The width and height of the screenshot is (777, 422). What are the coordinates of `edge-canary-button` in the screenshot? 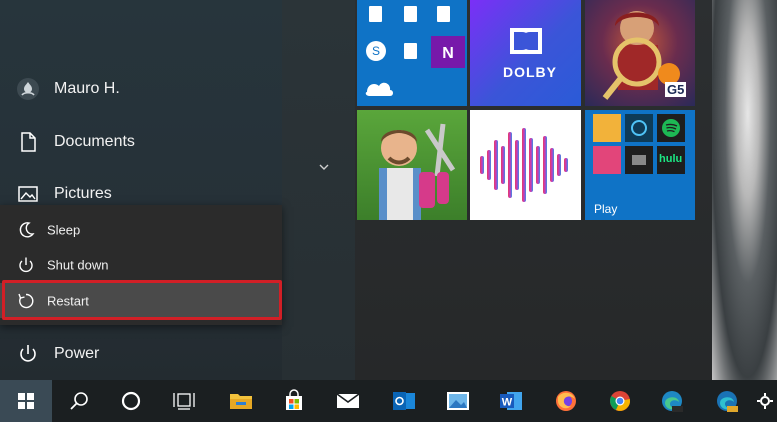 It's located at (727, 401).